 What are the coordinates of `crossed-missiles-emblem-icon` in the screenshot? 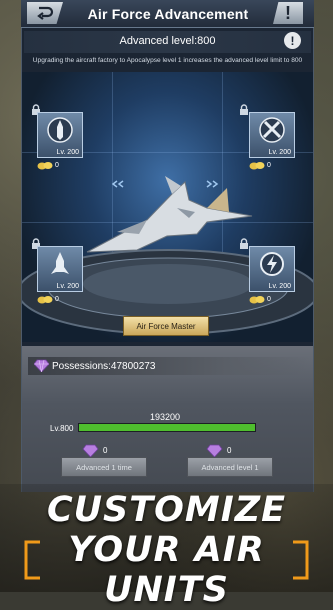 It's located at (272, 130).